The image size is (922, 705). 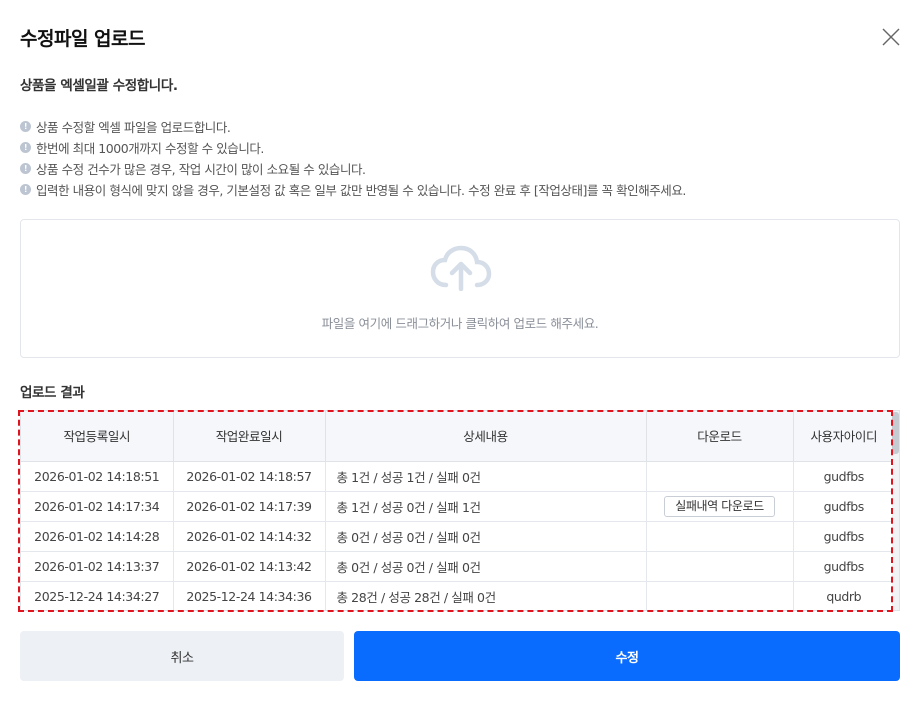 I want to click on cloud-upload-icon, so click(x=461, y=268).